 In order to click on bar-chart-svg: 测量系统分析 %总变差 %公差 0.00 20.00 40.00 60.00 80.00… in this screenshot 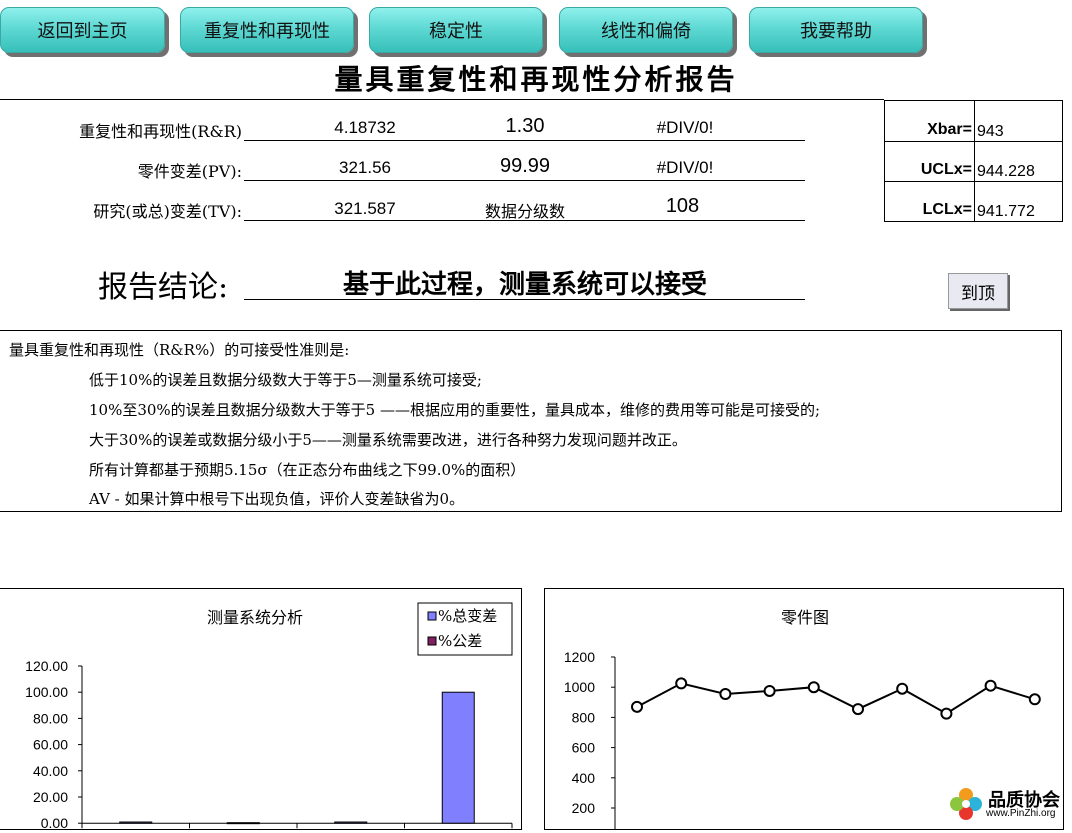, I will do `click(269, 716)`.